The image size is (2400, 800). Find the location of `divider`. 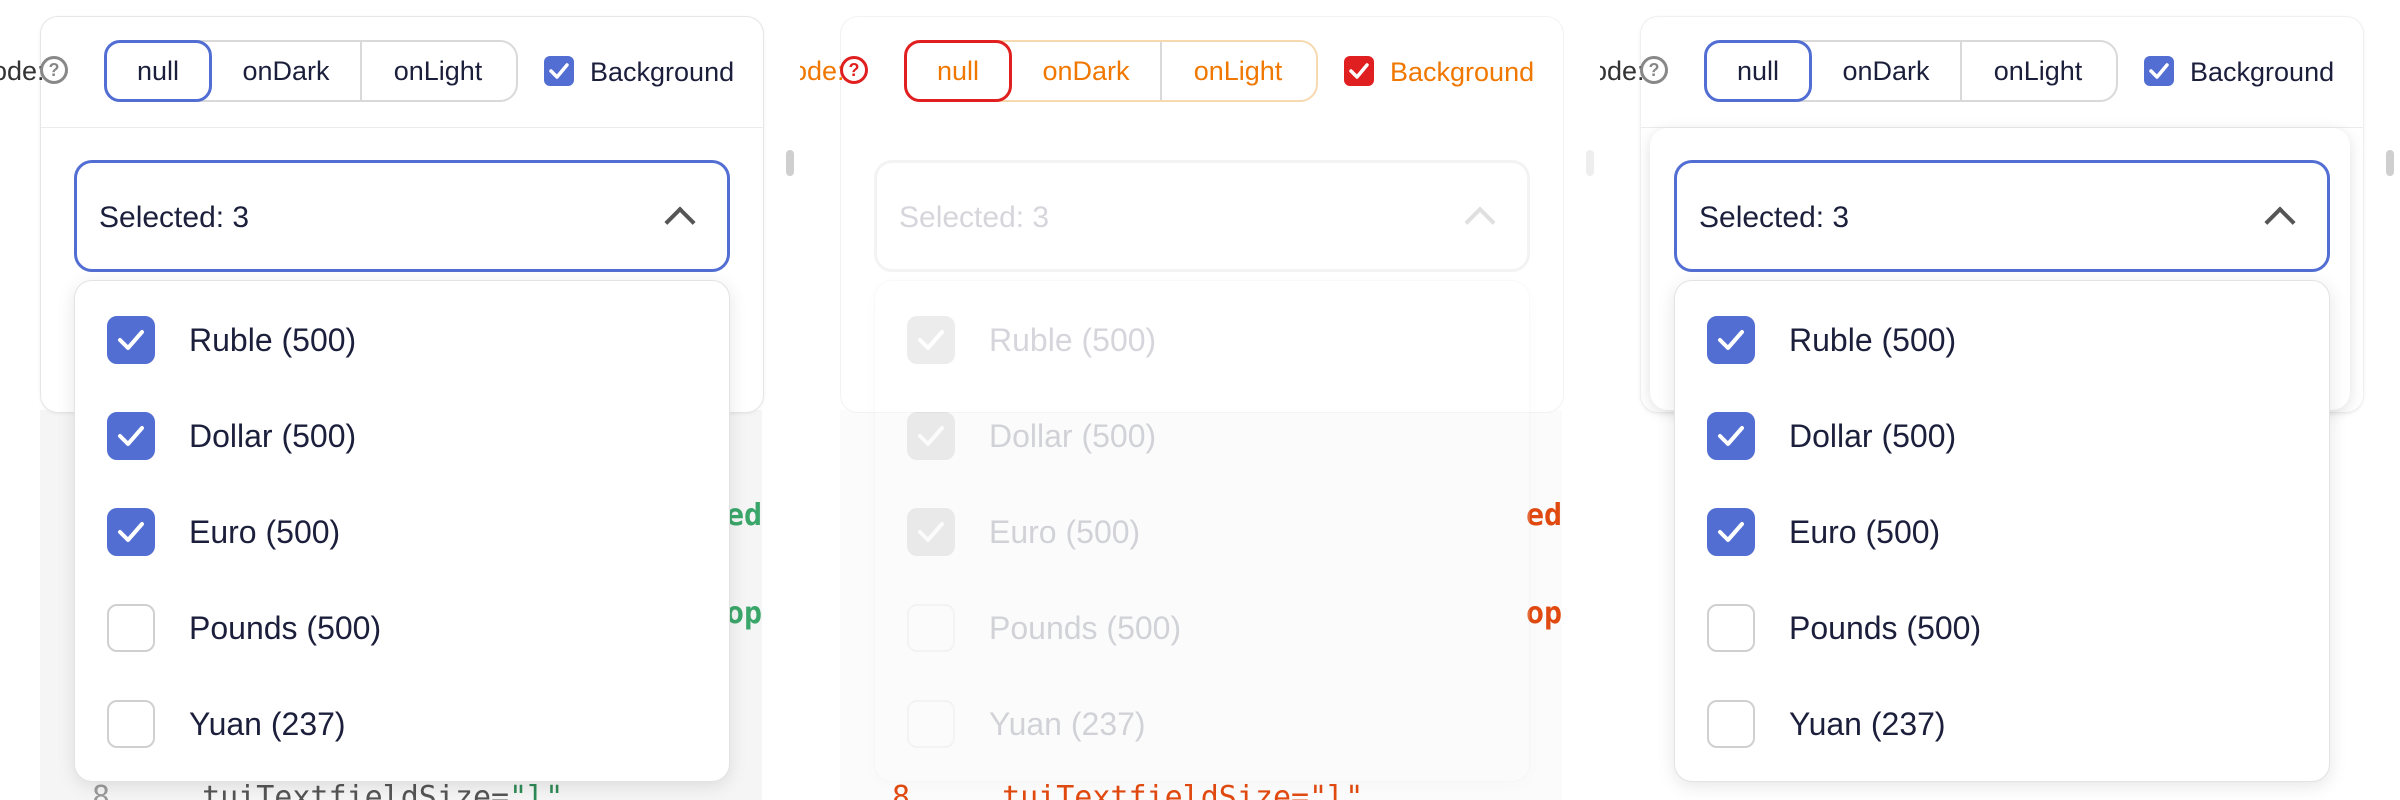

divider is located at coordinates (402, 127).